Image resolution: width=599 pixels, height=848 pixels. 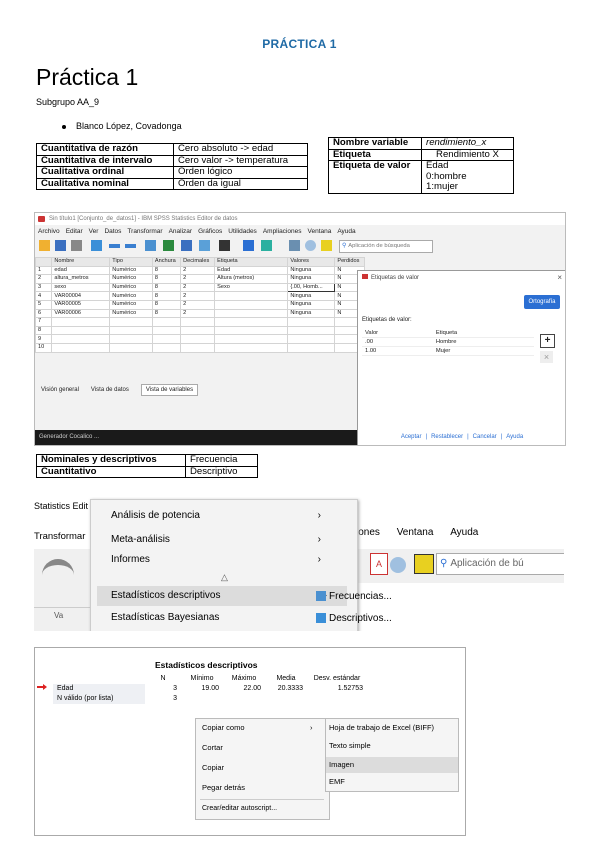 What do you see at coordinates (411, 437) in the screenshot?
I see `ok-button: Aceptar` at bounding box center [411, 437].